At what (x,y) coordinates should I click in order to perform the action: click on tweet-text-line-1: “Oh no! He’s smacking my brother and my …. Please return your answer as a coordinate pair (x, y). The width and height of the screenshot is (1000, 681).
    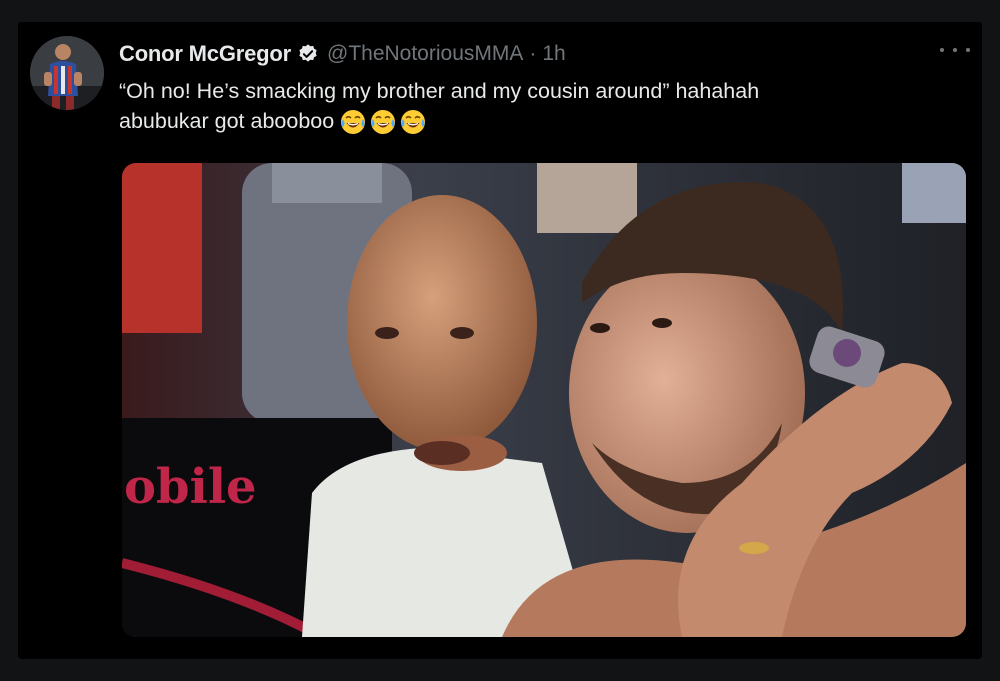
    Looking at the image, I should click on (439, 91).